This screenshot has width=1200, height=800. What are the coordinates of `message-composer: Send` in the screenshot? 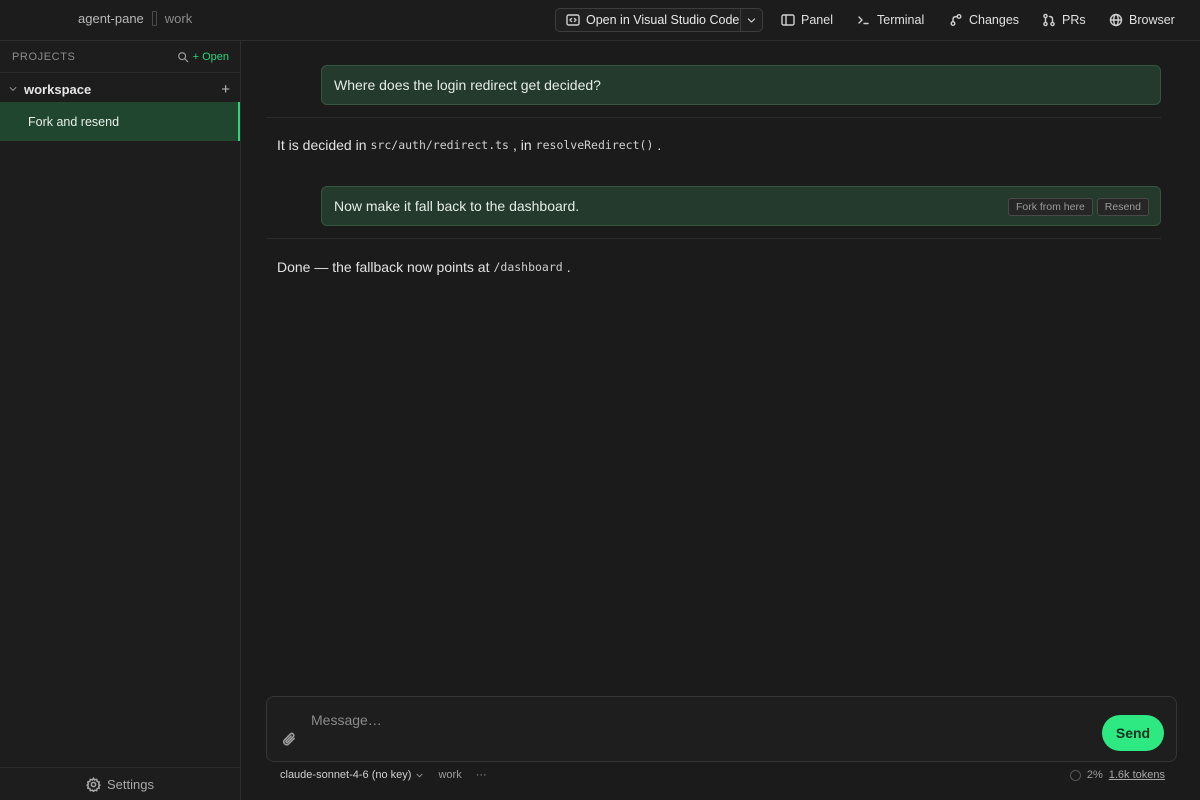 It's located at (721, 729).